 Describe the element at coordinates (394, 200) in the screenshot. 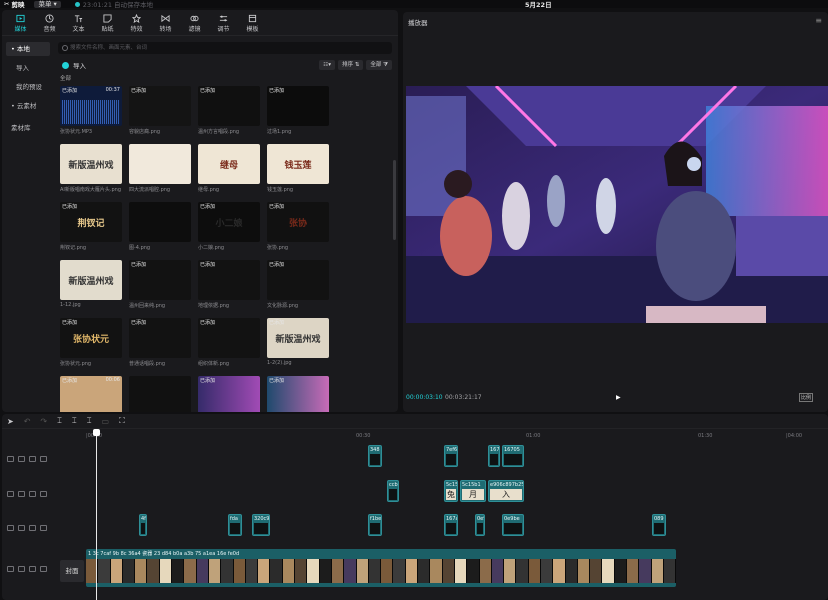

I see `media-scrollbar` at that location.